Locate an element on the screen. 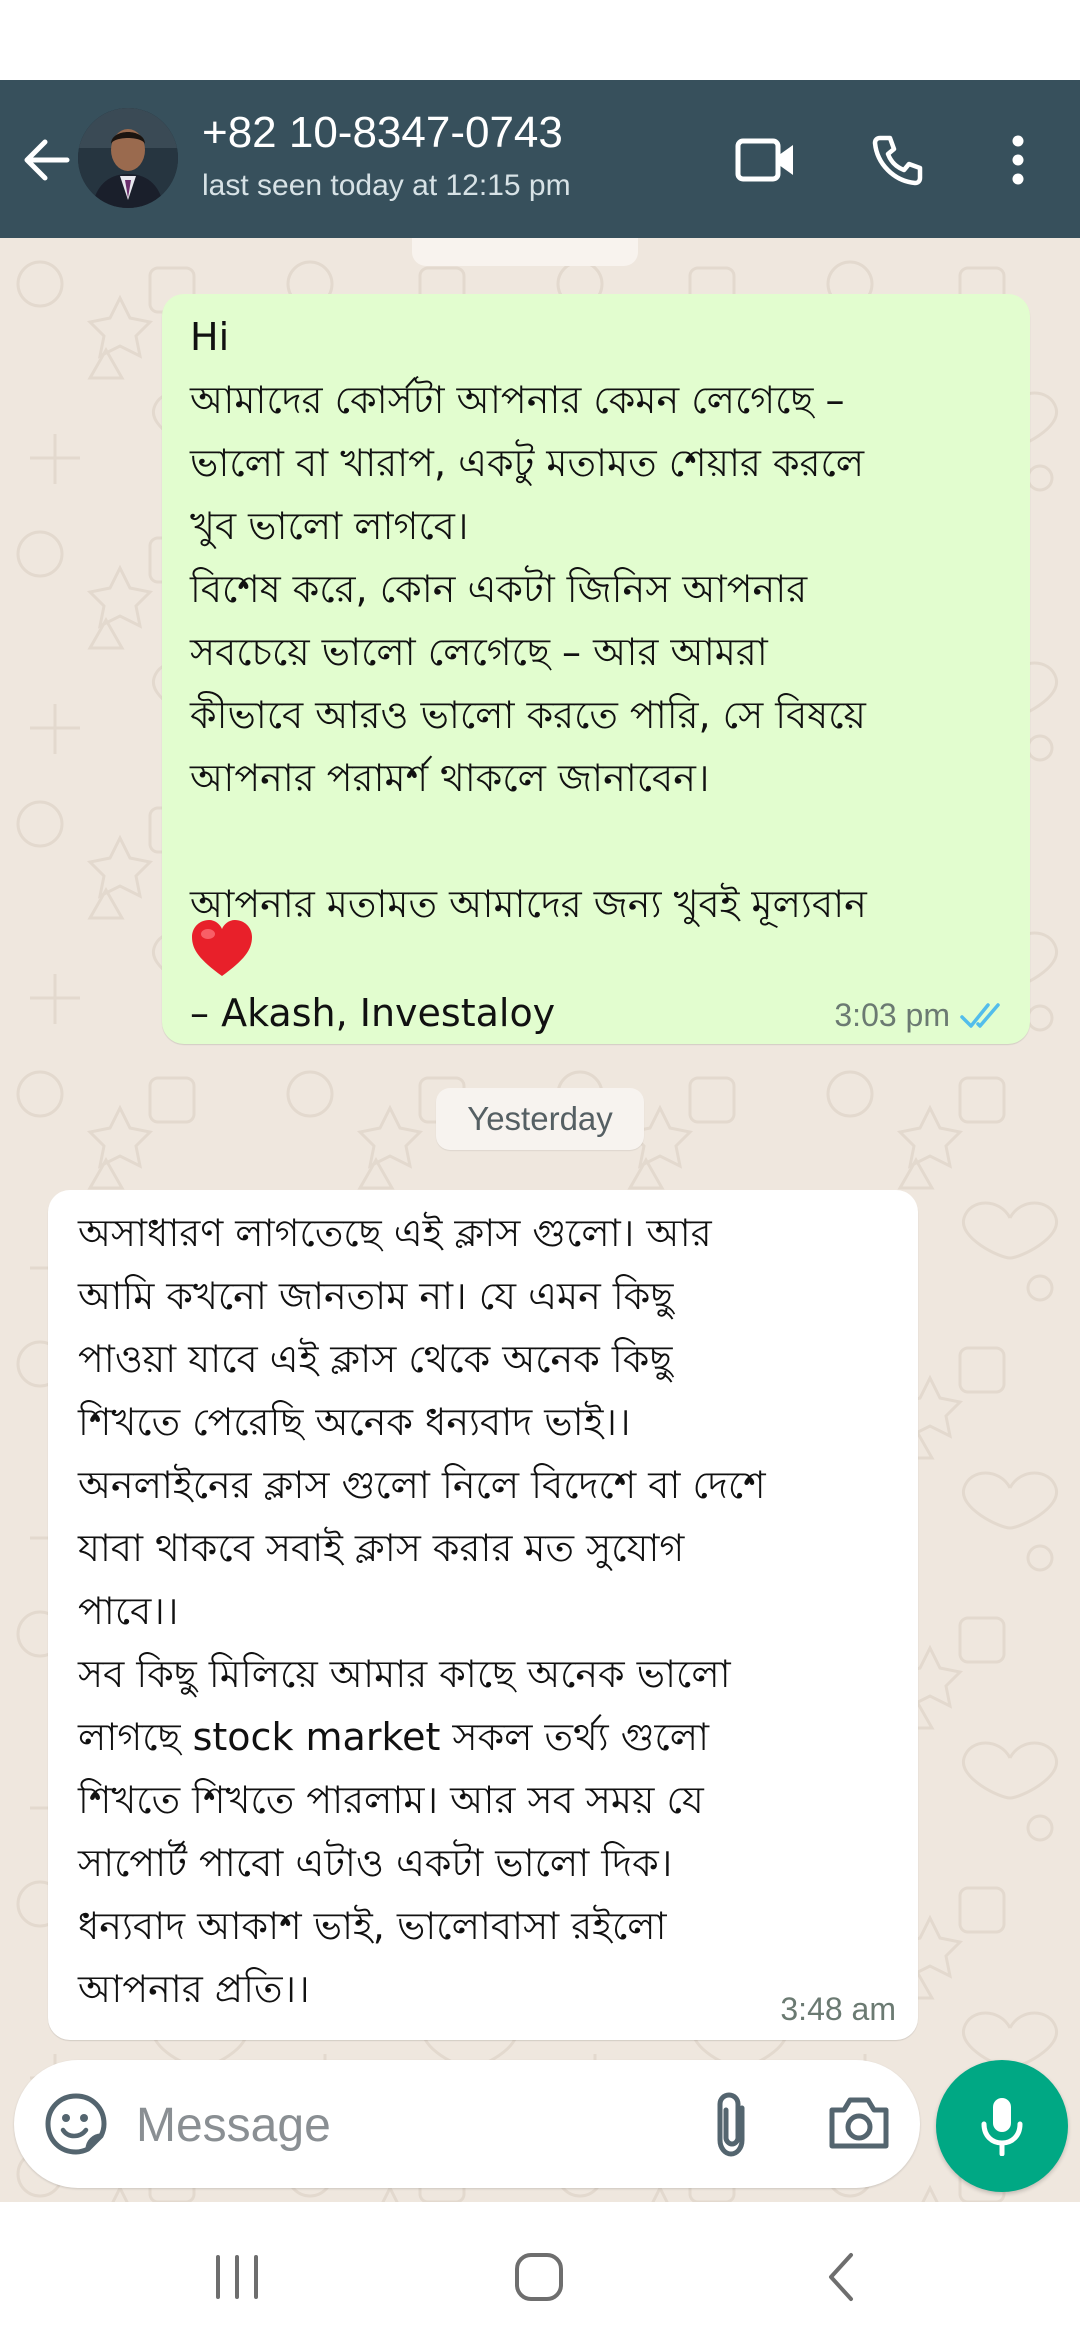 Image resolution: width=1080 pixels, height=2340 pixels. message-composer is located at coordinates (467, 2124).